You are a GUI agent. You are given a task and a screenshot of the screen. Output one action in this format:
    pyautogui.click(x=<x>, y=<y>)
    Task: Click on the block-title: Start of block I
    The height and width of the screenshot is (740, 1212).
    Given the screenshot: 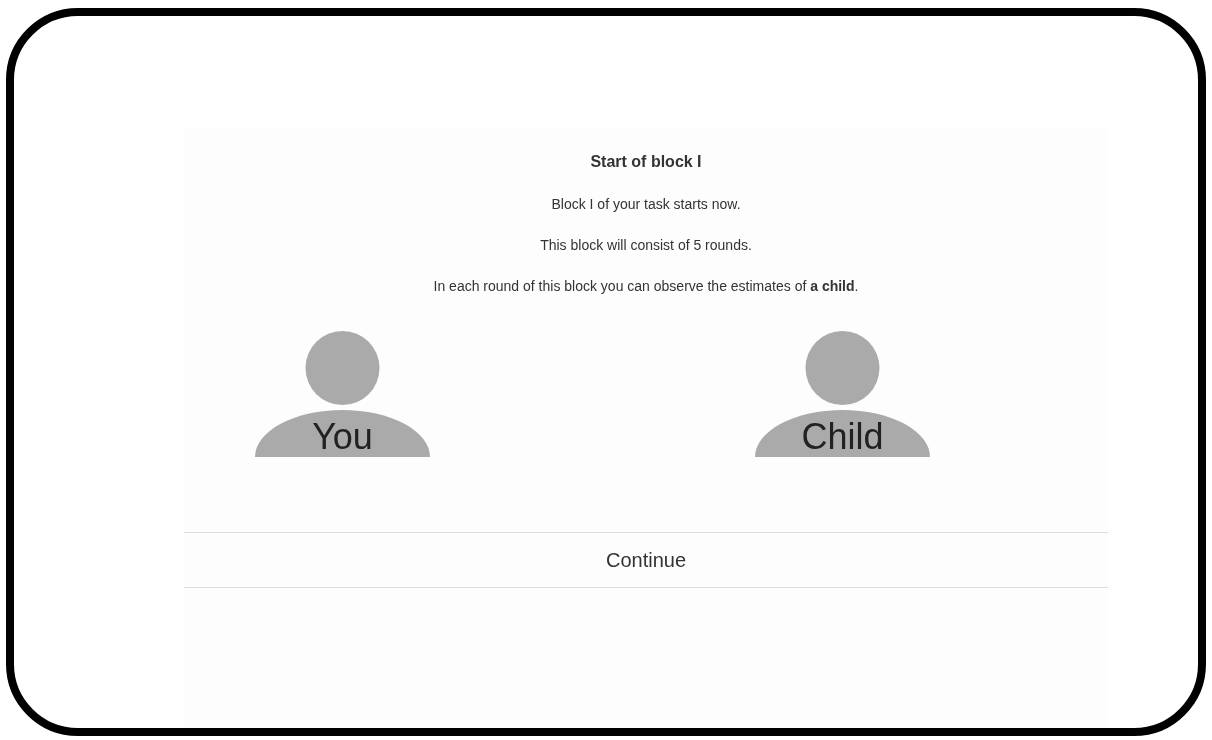 What is the action you would take?
    pyautogui.click(x=646, y=162)
    